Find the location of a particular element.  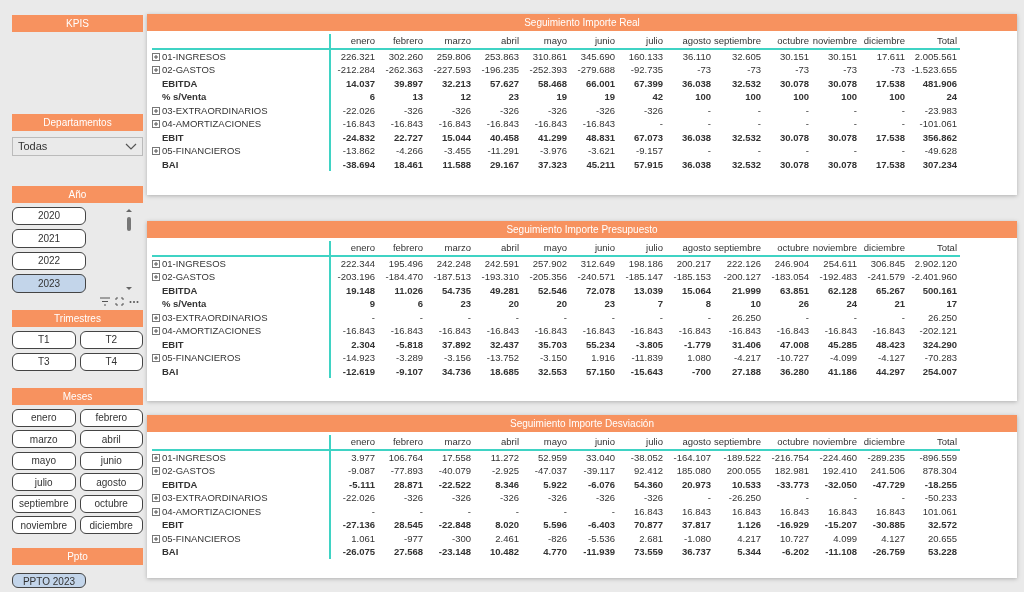

slicer-button: T3 is located at coordinates (44, 361).